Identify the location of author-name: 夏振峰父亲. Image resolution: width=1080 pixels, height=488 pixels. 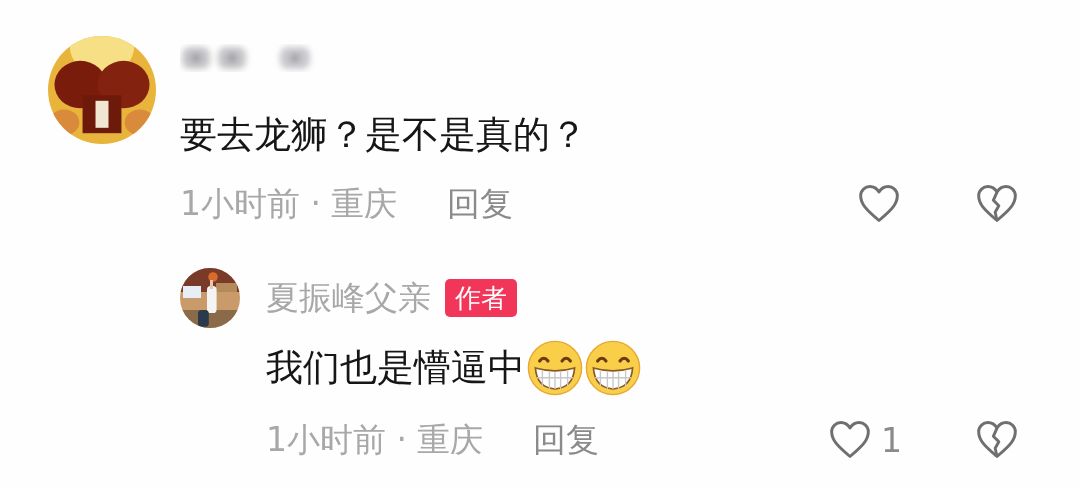
(348, 298).